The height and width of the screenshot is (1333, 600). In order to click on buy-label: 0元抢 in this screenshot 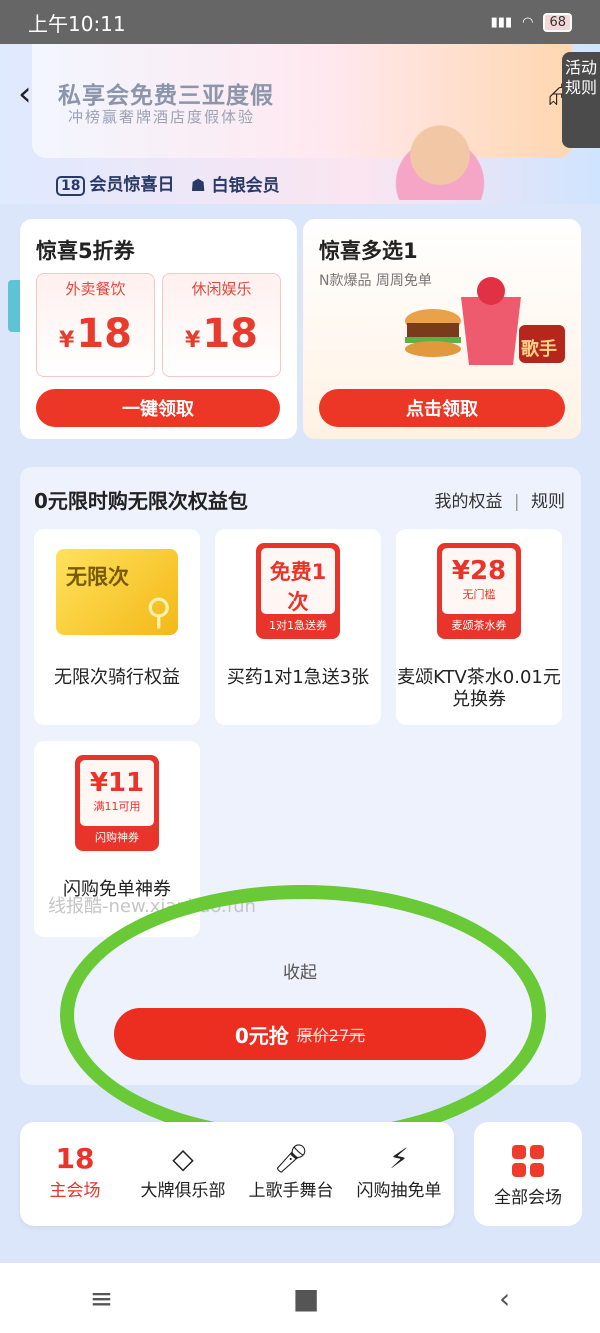, I will do `click(261, 1035)`.